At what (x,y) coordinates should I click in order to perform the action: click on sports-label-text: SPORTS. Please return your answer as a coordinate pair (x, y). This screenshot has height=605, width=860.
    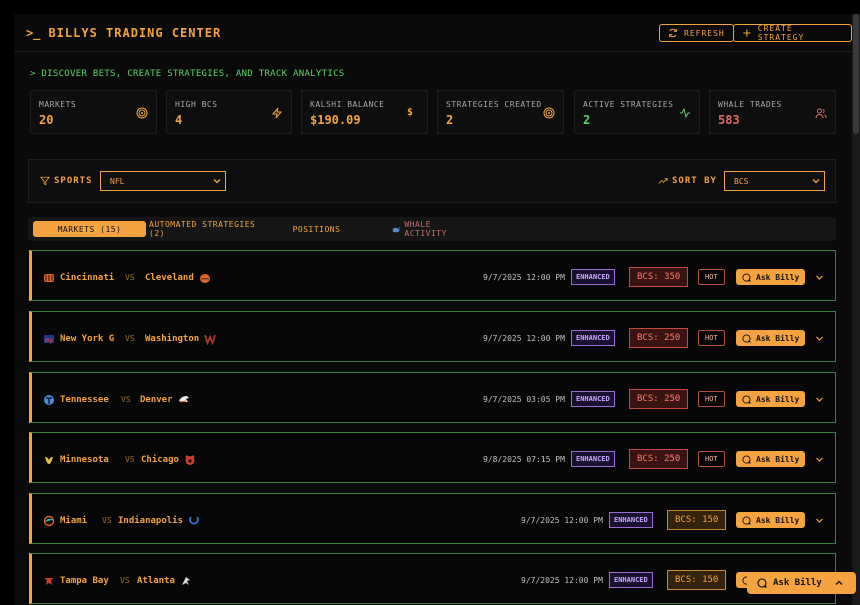
    Looking at the image, I should click on (73, 181).